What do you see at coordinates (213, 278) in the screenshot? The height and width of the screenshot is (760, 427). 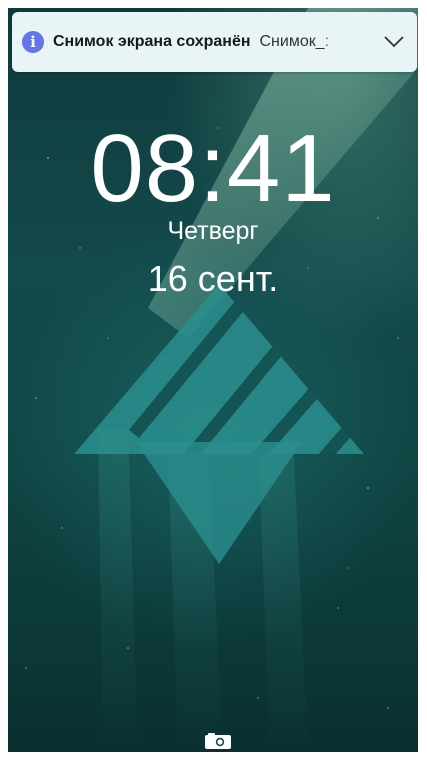 I see `lockscreen-date: 16 сент.` at bounding box center [213, 278].